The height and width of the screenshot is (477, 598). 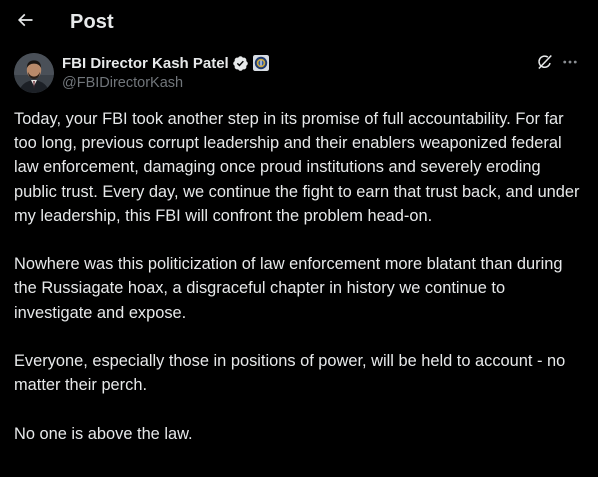 What do you see at coordinates (92, 22) in the screenshot?
I see `page-title: Post` at bounding box center [92, 22].